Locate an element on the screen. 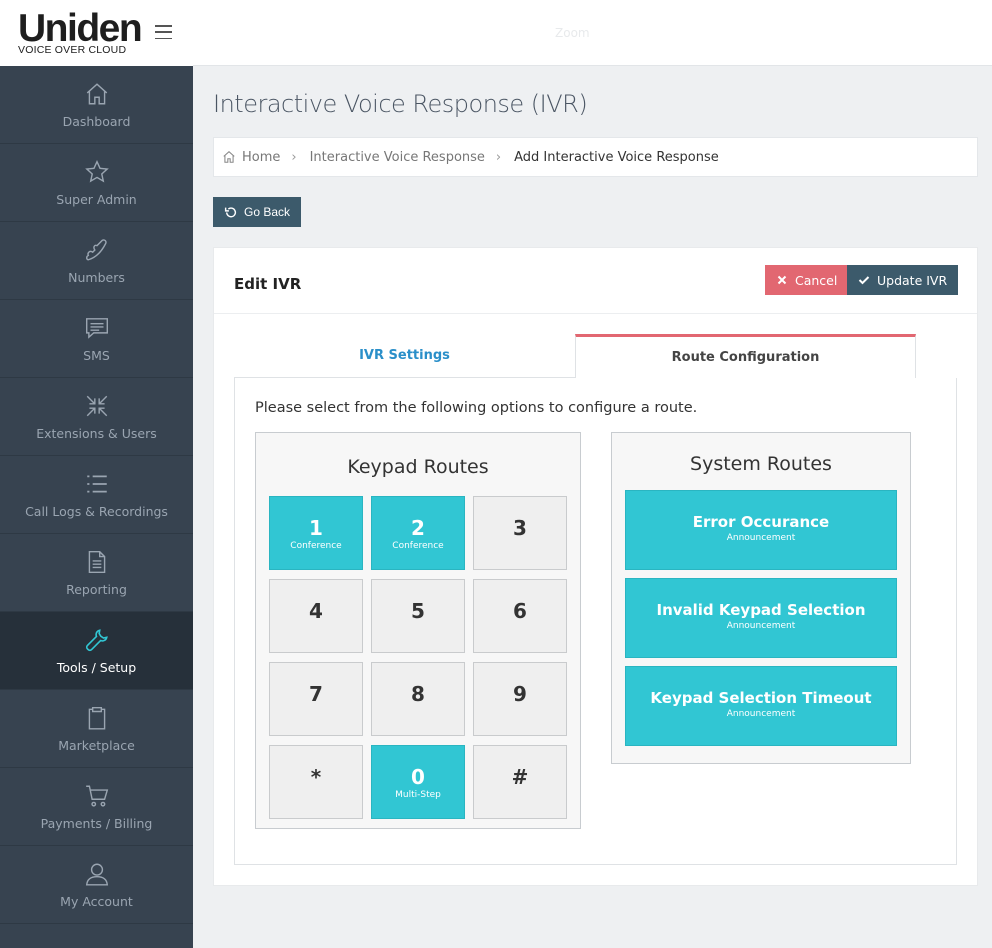  system-route-selection-timeout: Keypad Selection Timeout Announcement is located at coordinates (761, 706).